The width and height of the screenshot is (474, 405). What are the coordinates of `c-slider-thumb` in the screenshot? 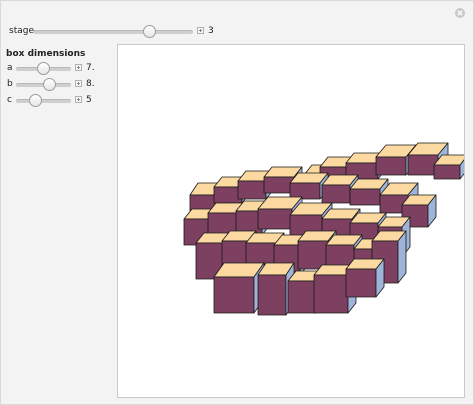 It's located at (35, 100).